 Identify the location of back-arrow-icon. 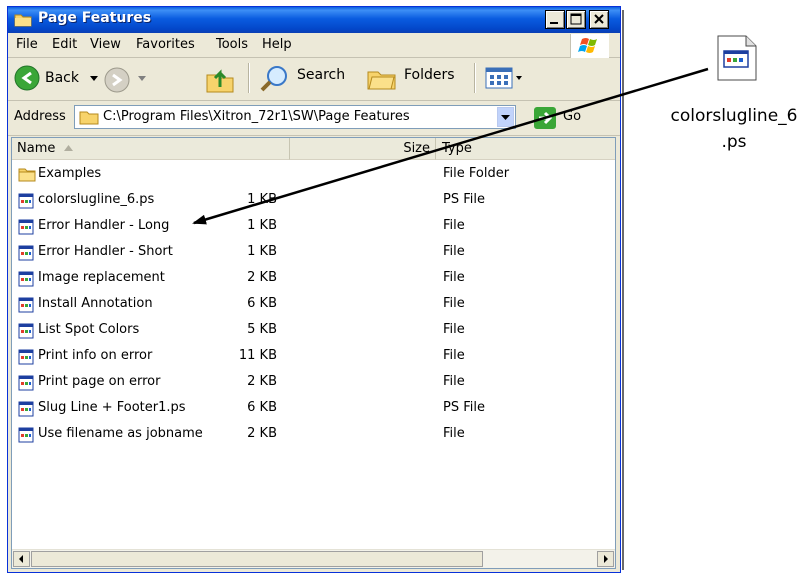
(27, 78).